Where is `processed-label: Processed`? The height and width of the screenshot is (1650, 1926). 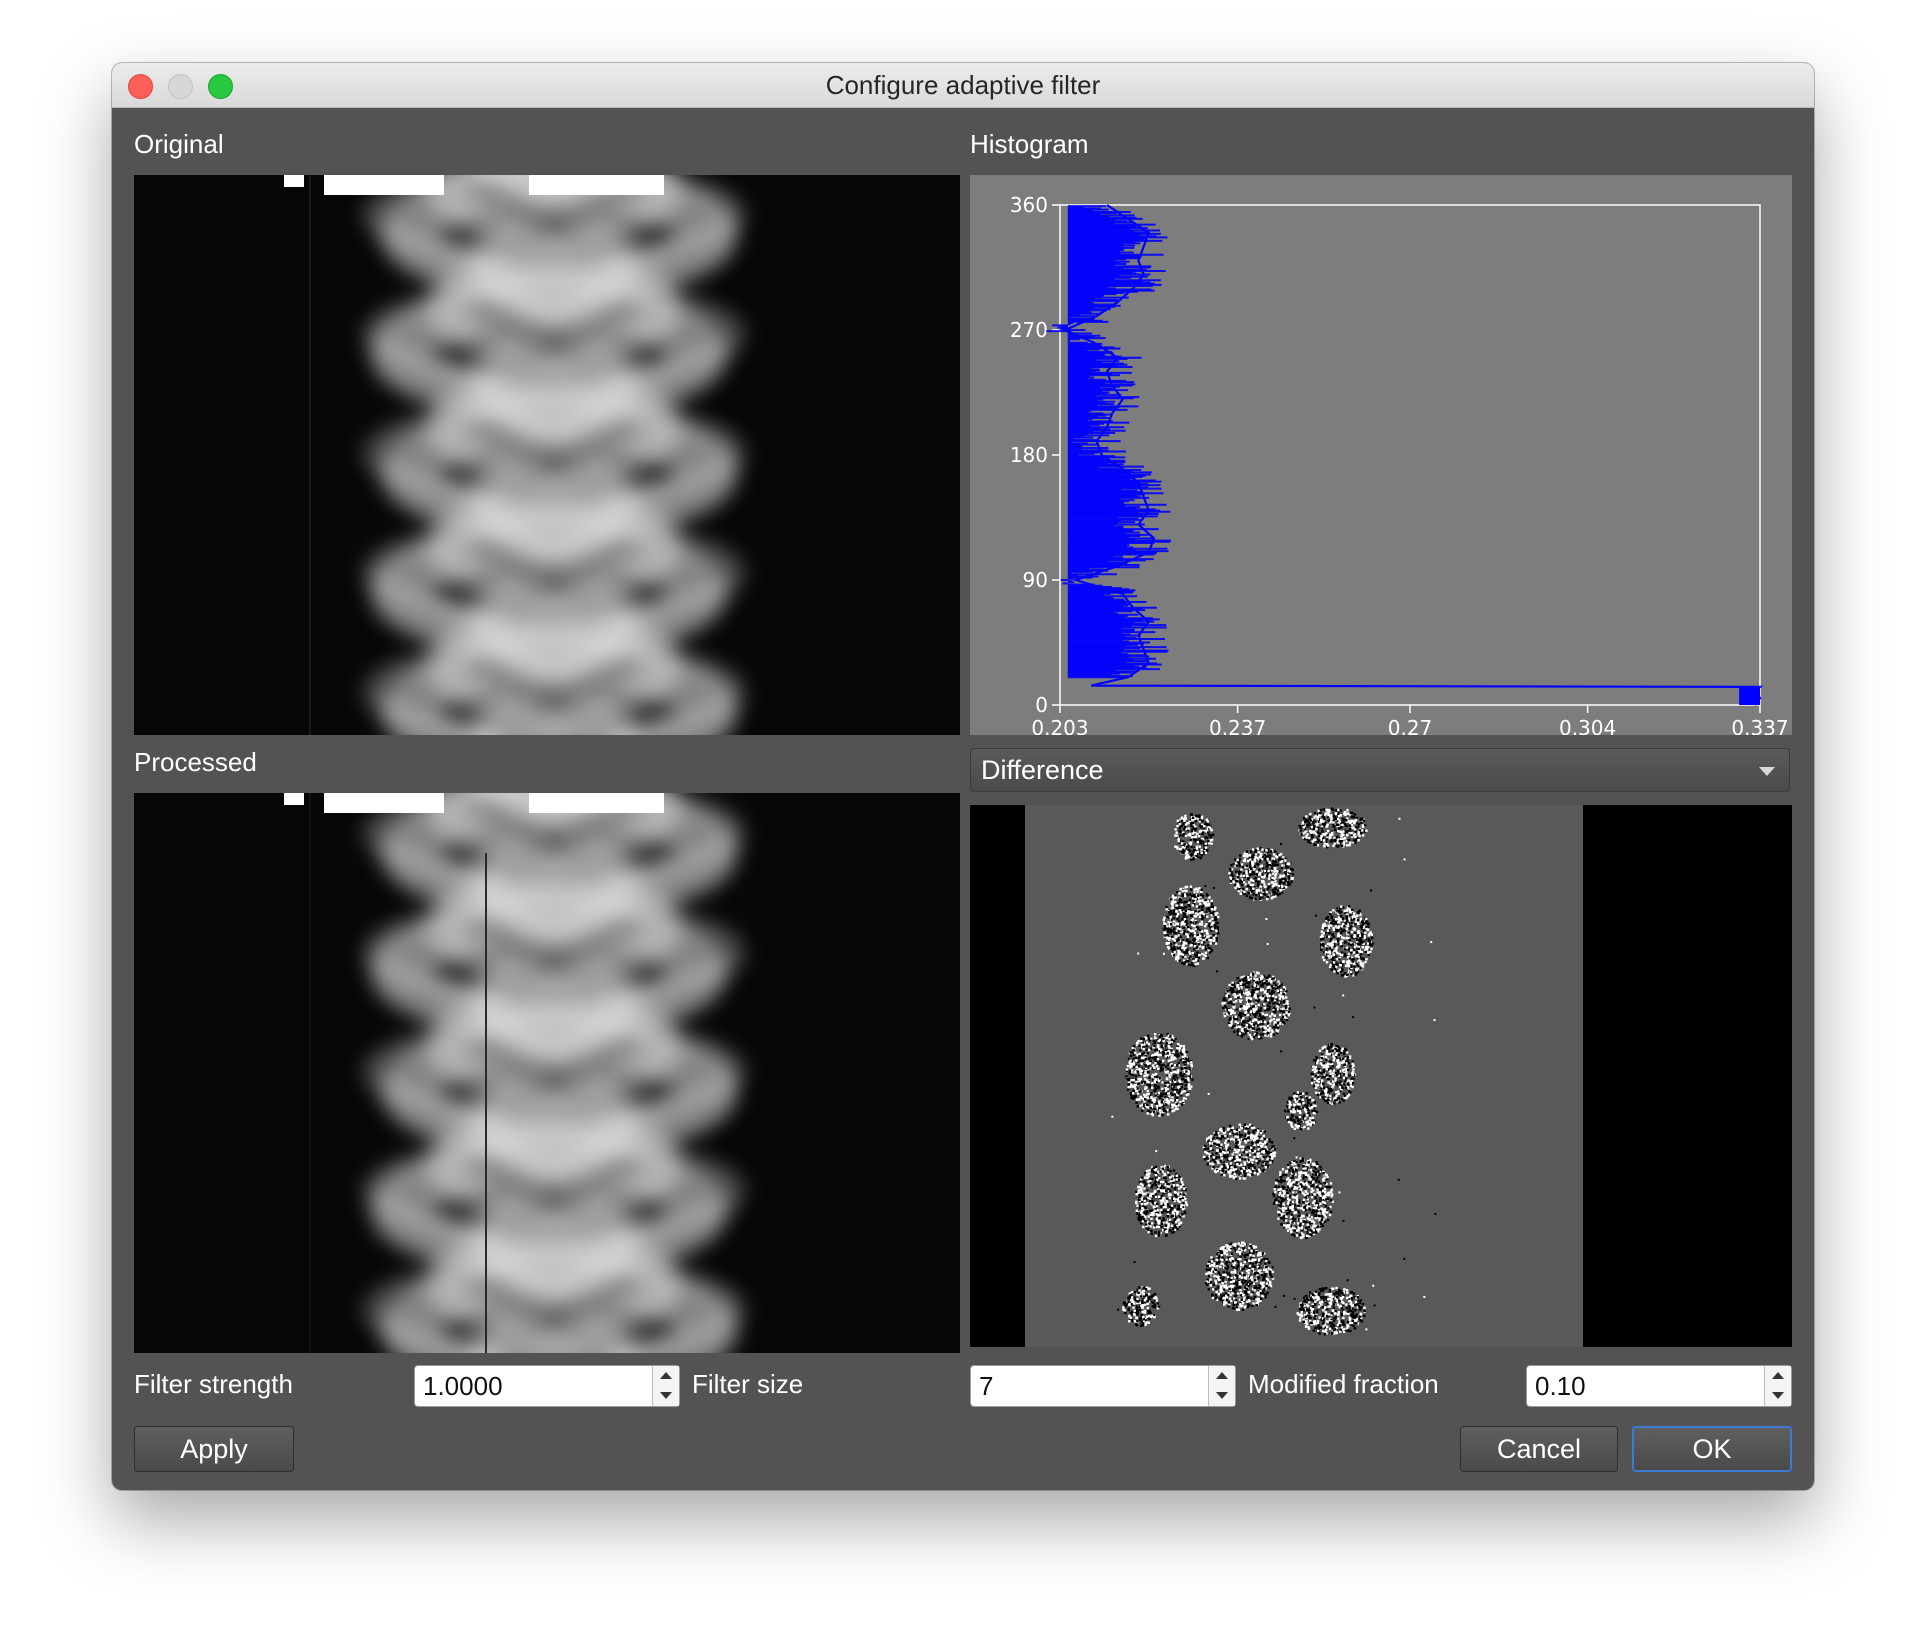
processed-label: Processed is located at coordinates (195, 762).